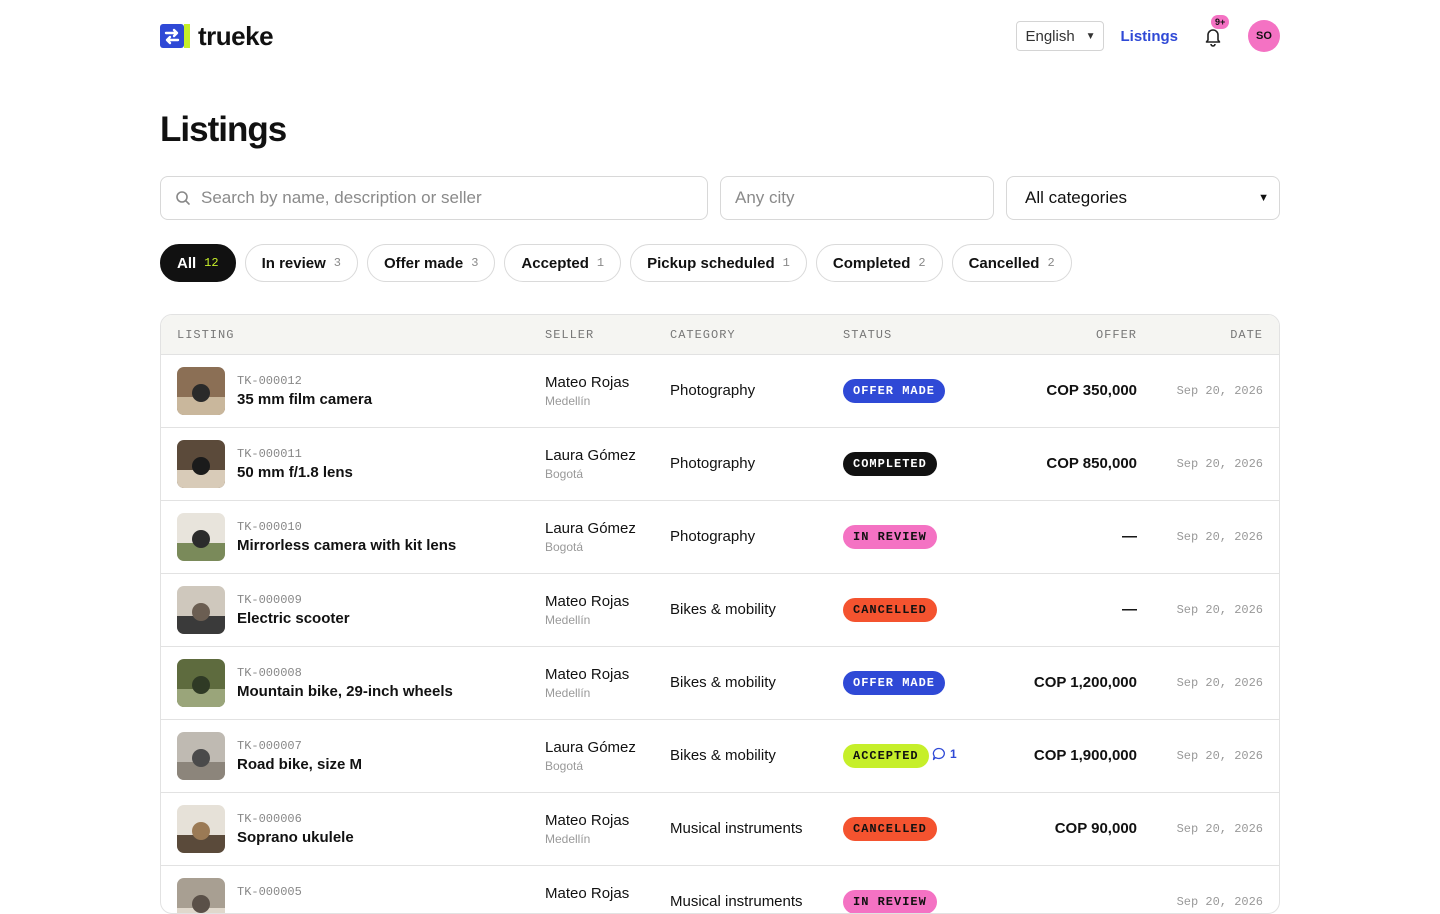 This screenshot has height=914, width=1440. What do you see at coordinates (269, 892) in the screenshot?
I see `listing-sku: TK-000005` at bounding box center [269, 892].